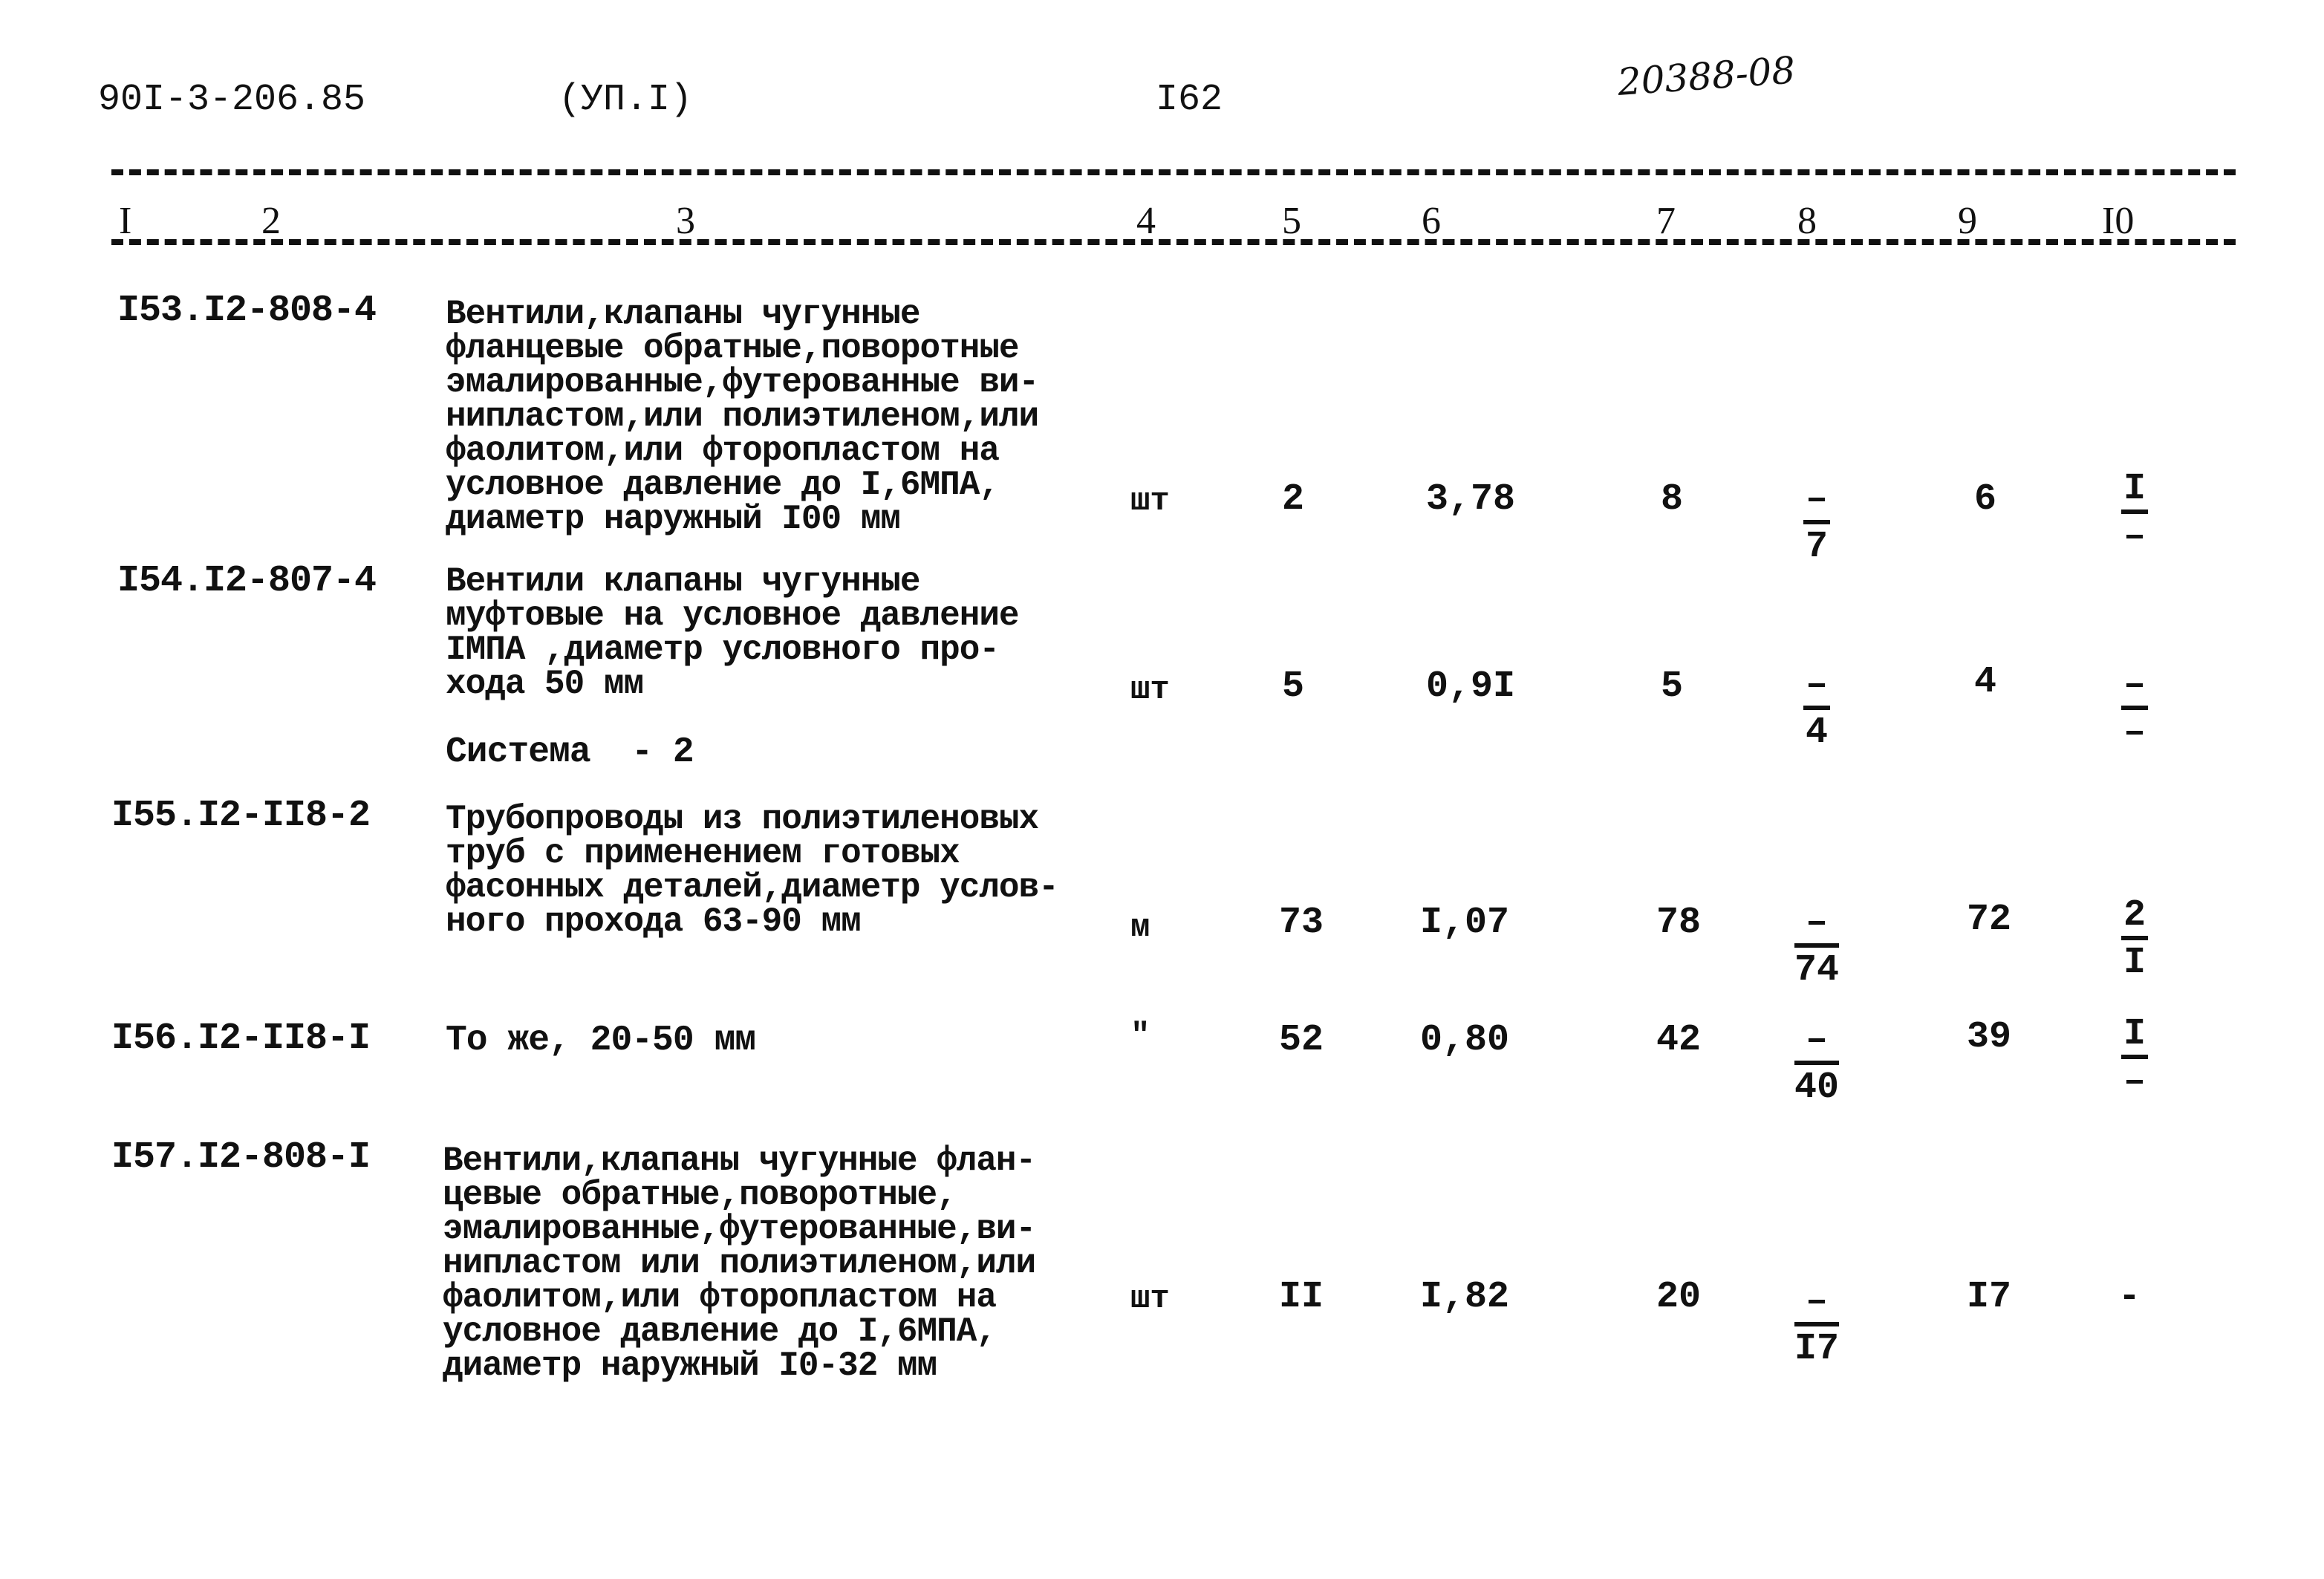  What do you see at coordinates (1986, 499) in the screenshot?
I see `row-col9: 6` at bounding box center [1986, 499].